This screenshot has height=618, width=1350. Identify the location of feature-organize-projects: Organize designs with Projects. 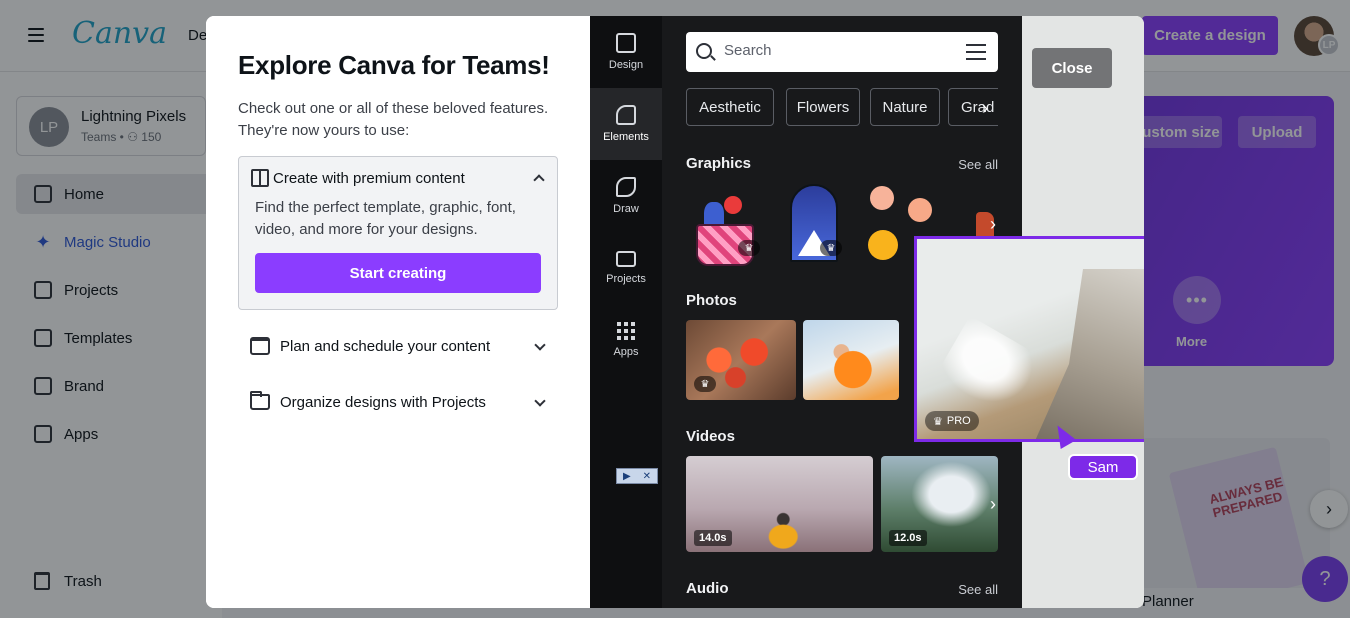
(400, 402).